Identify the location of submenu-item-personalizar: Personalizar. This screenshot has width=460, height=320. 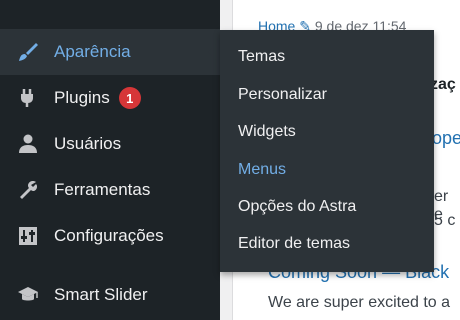
(282, 95).